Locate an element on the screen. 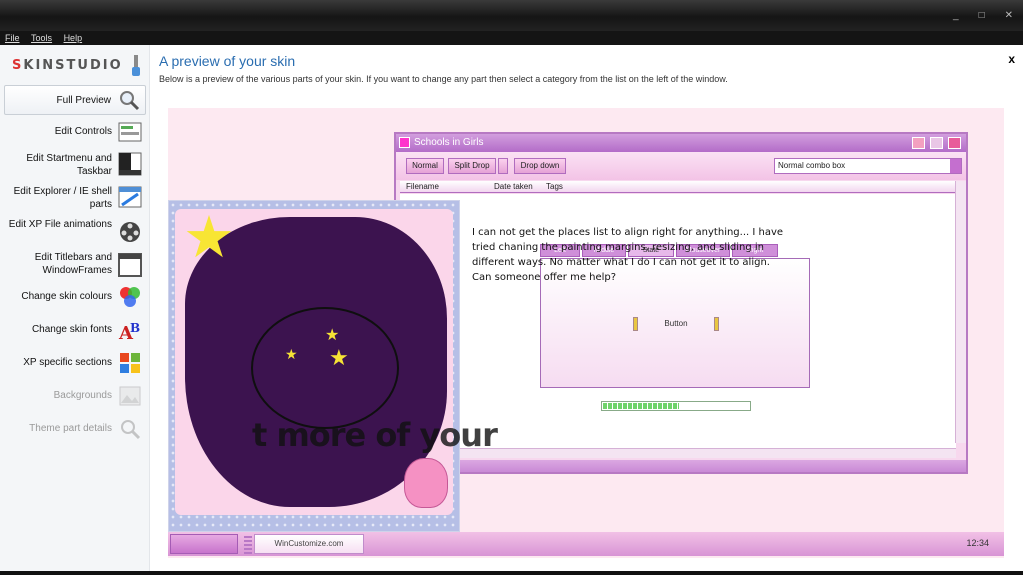 The height and width of the screenshot is (575, 1023). maximize-icon is located at coordinates (936, 143).